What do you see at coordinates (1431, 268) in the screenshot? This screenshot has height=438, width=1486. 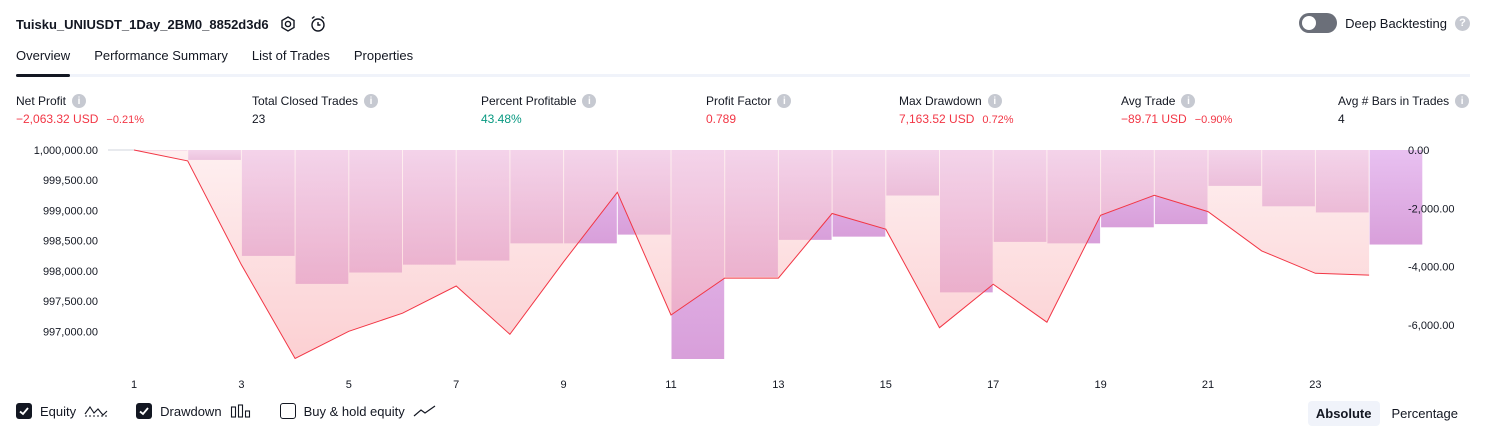 I see `right-axis-tick-label: -4,000.00` at bounding box center [1431, 268].